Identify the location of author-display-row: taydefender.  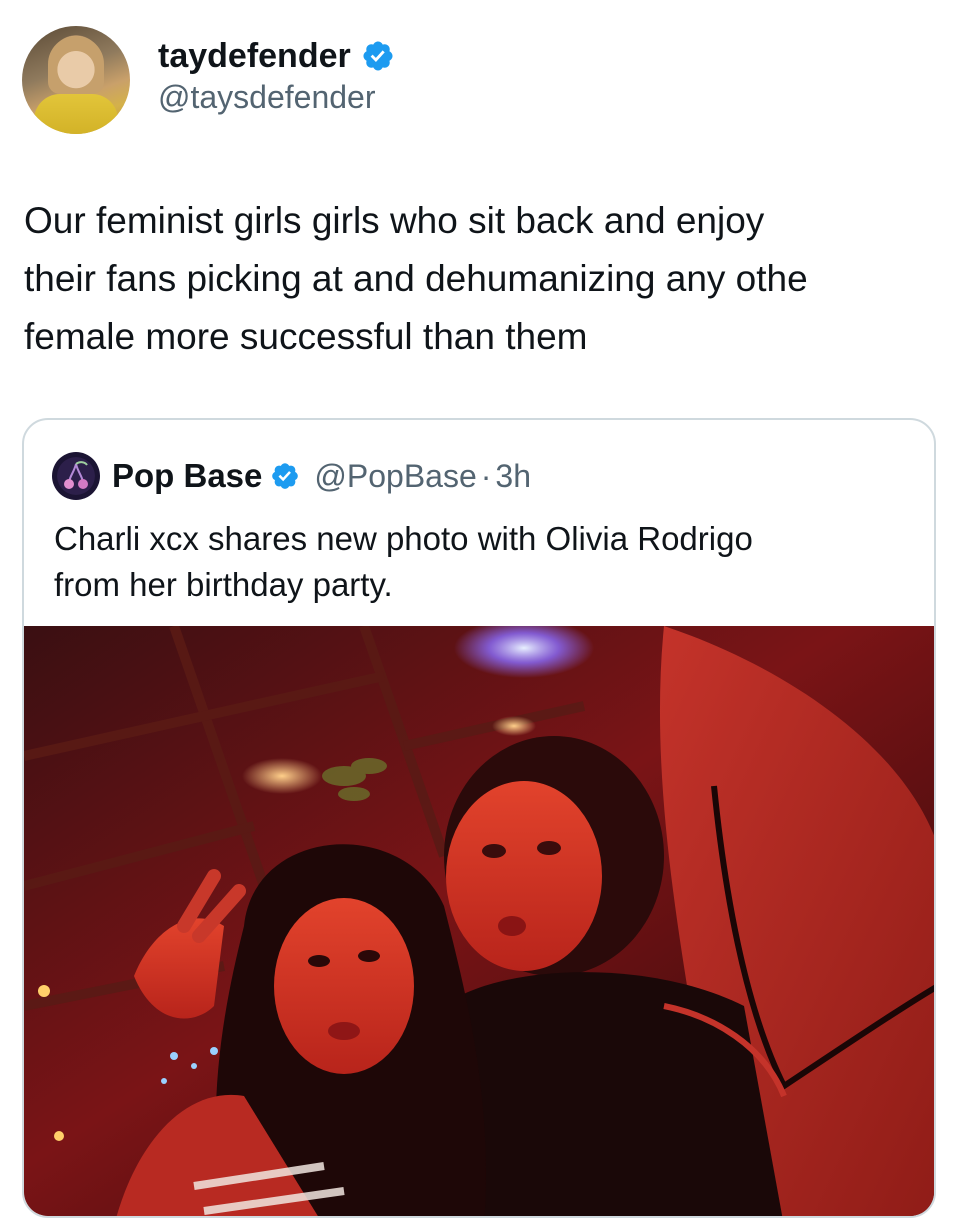
(276, 56).